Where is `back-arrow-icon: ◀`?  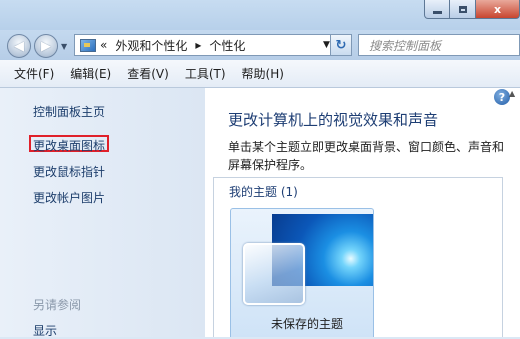 back-arrow-icon: ◀ is located at coordinates (19, 46).